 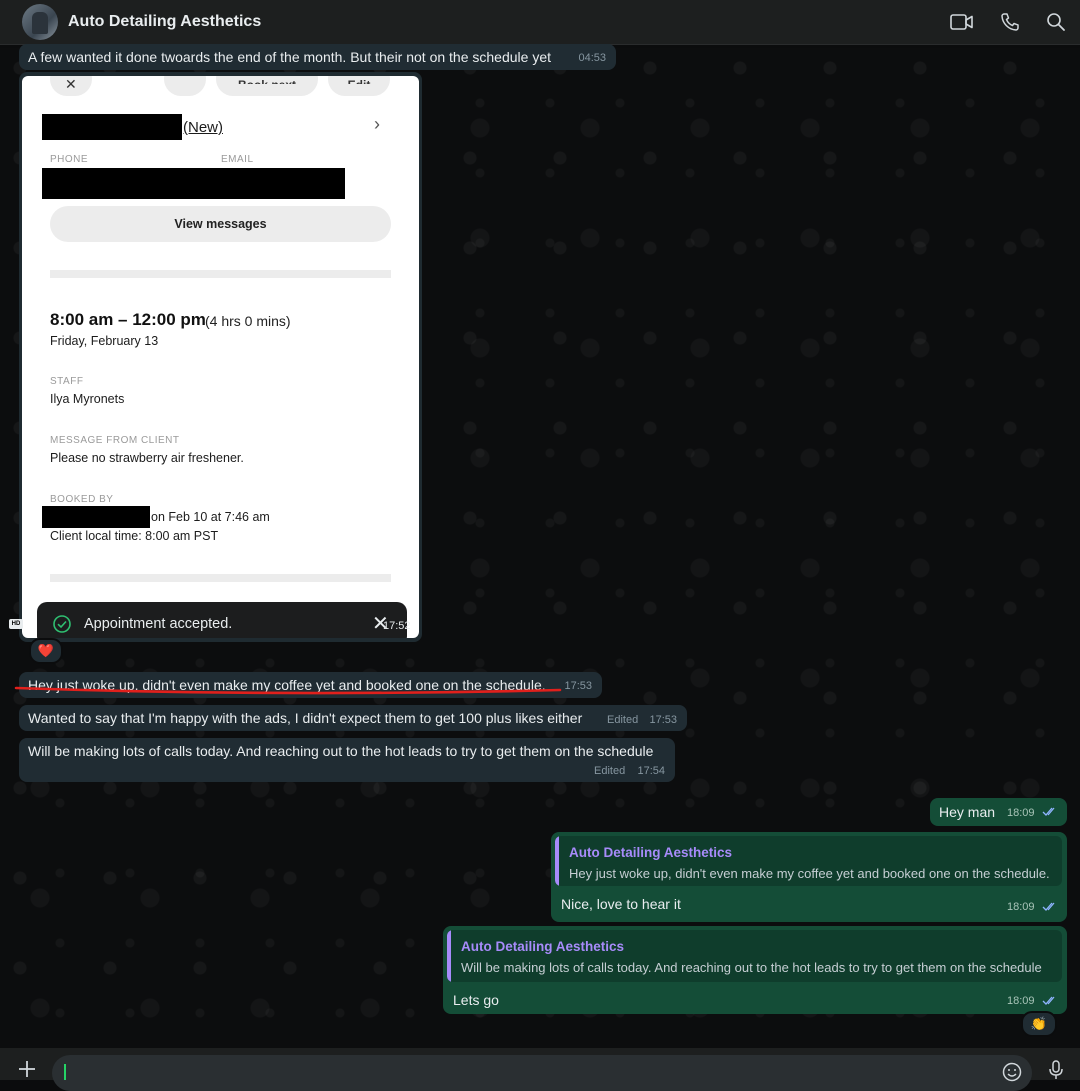 What do you see at coordinates (96, 517) in the screenshot?
I see `redacted-booked-by` at bounding box center [96, 517].